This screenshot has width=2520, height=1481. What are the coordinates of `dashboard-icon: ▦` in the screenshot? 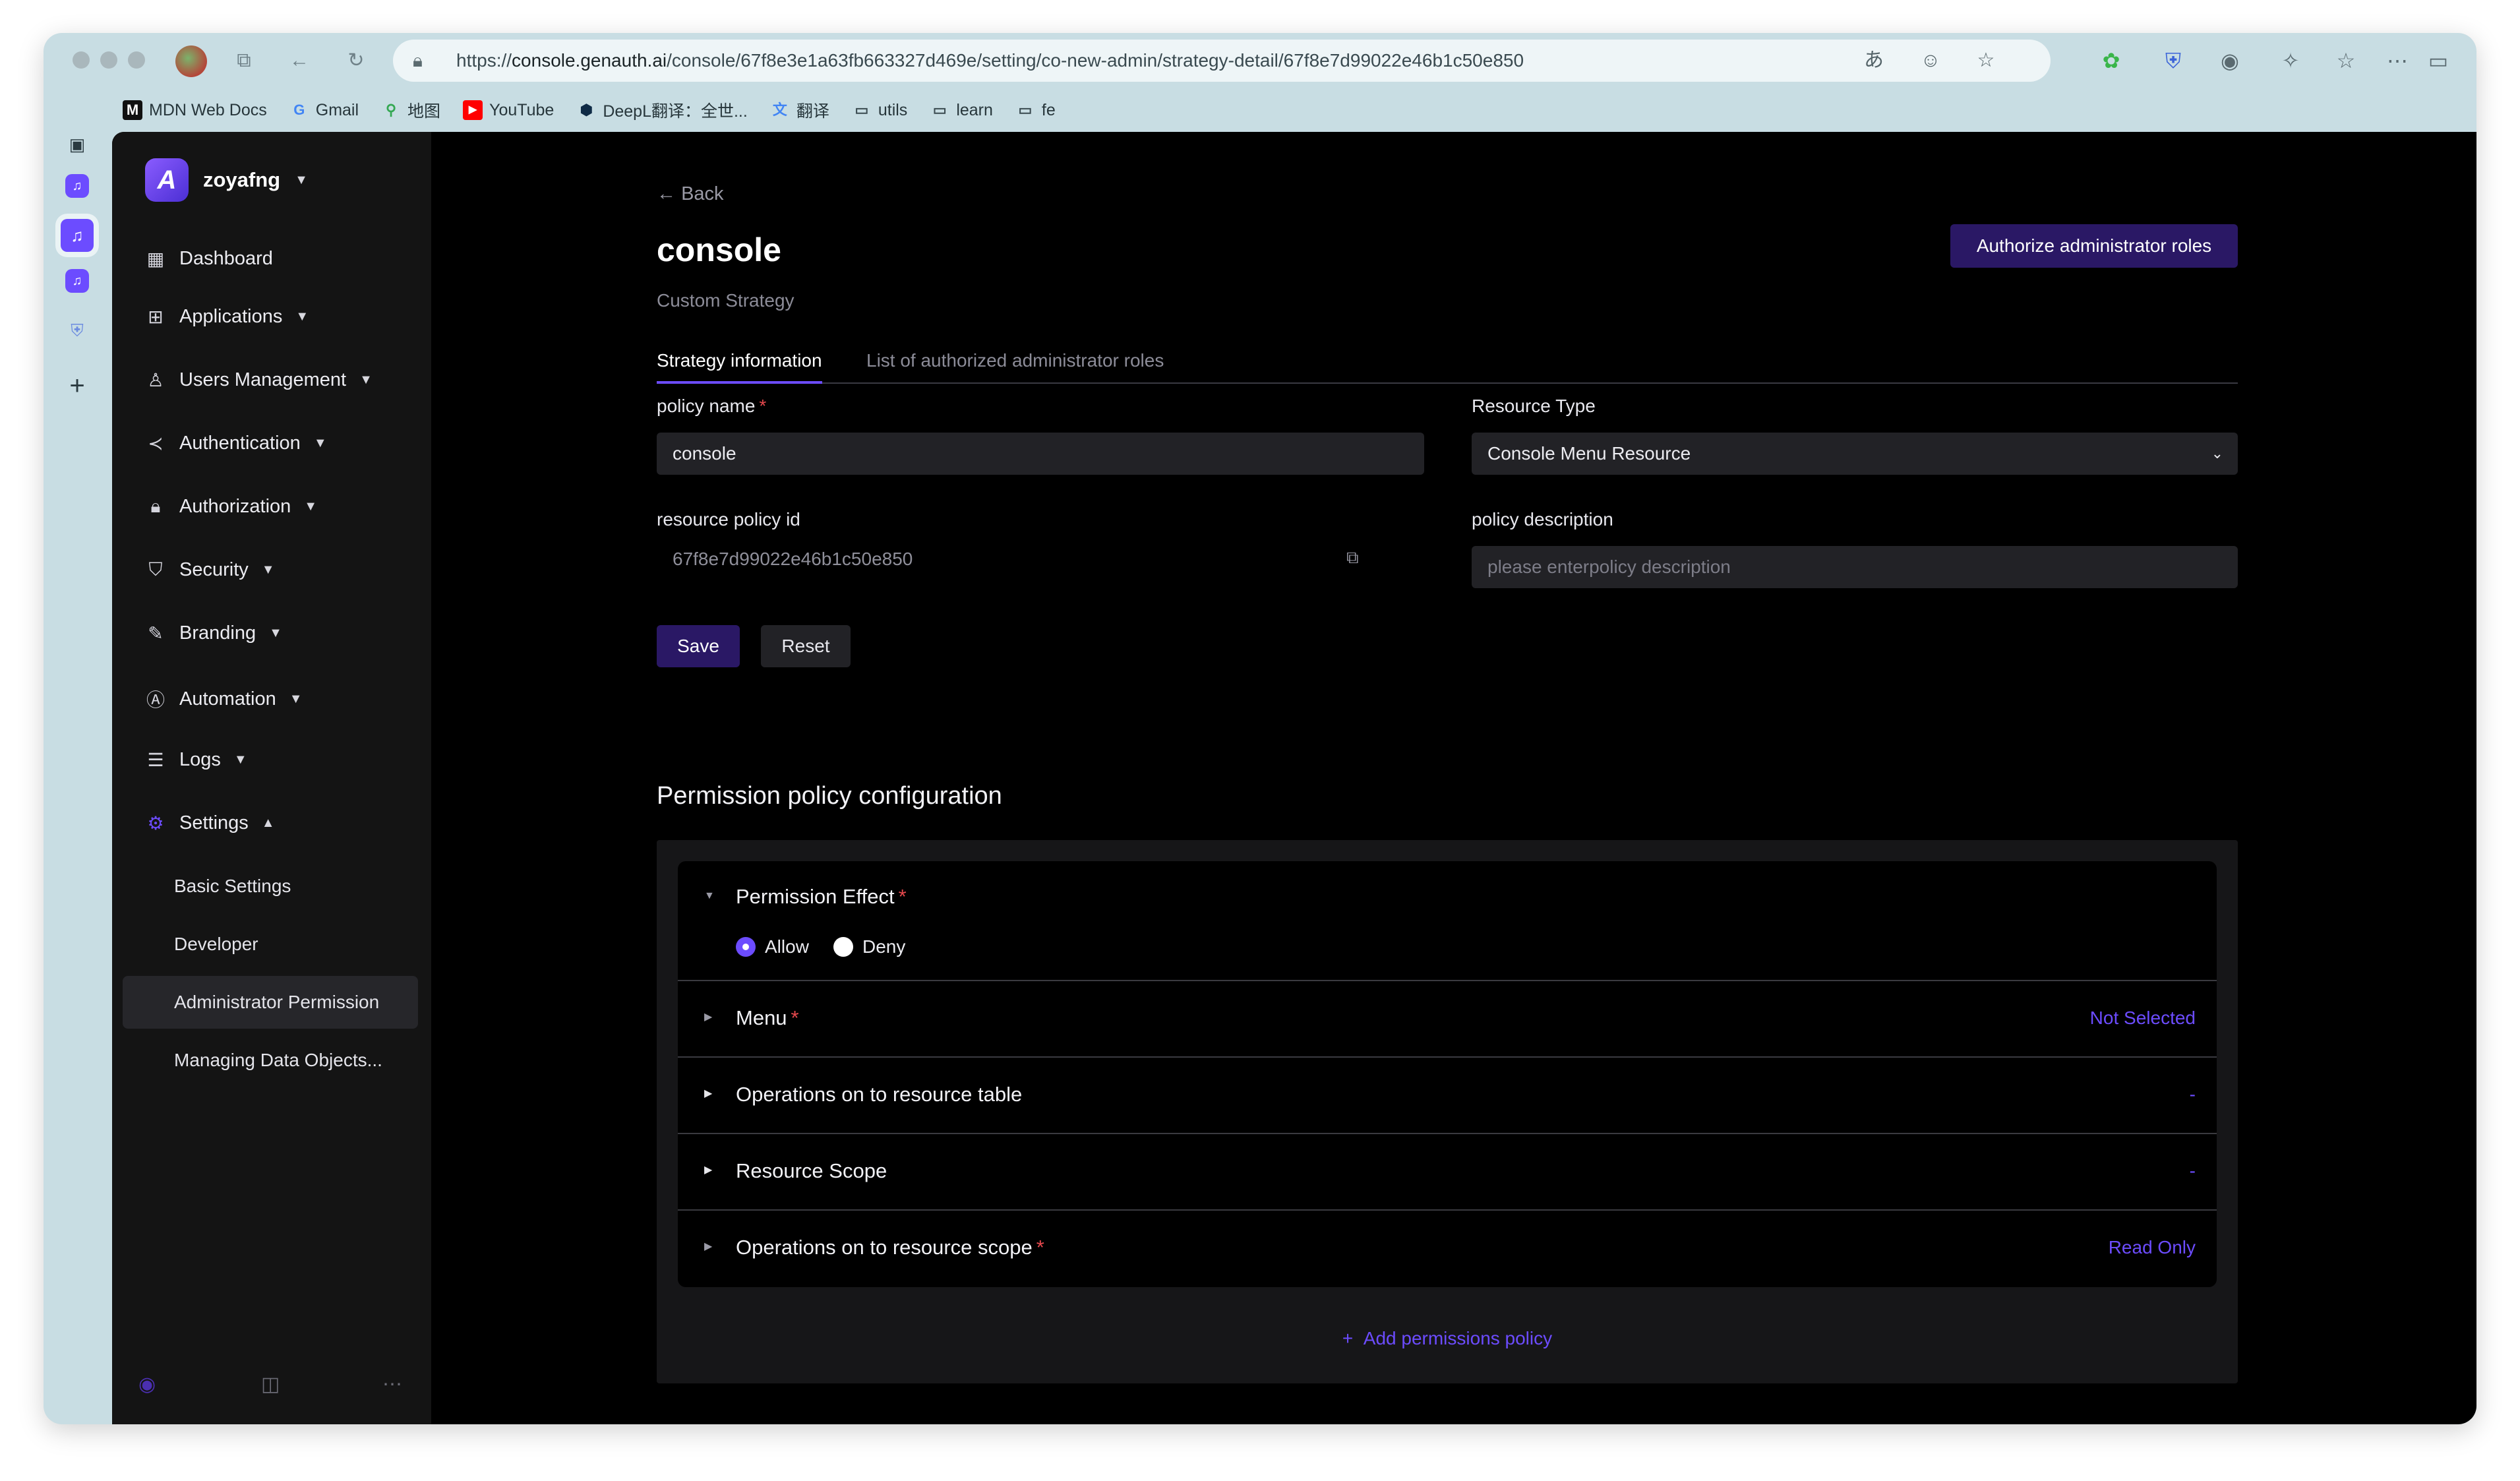 It's located at (155, 259).